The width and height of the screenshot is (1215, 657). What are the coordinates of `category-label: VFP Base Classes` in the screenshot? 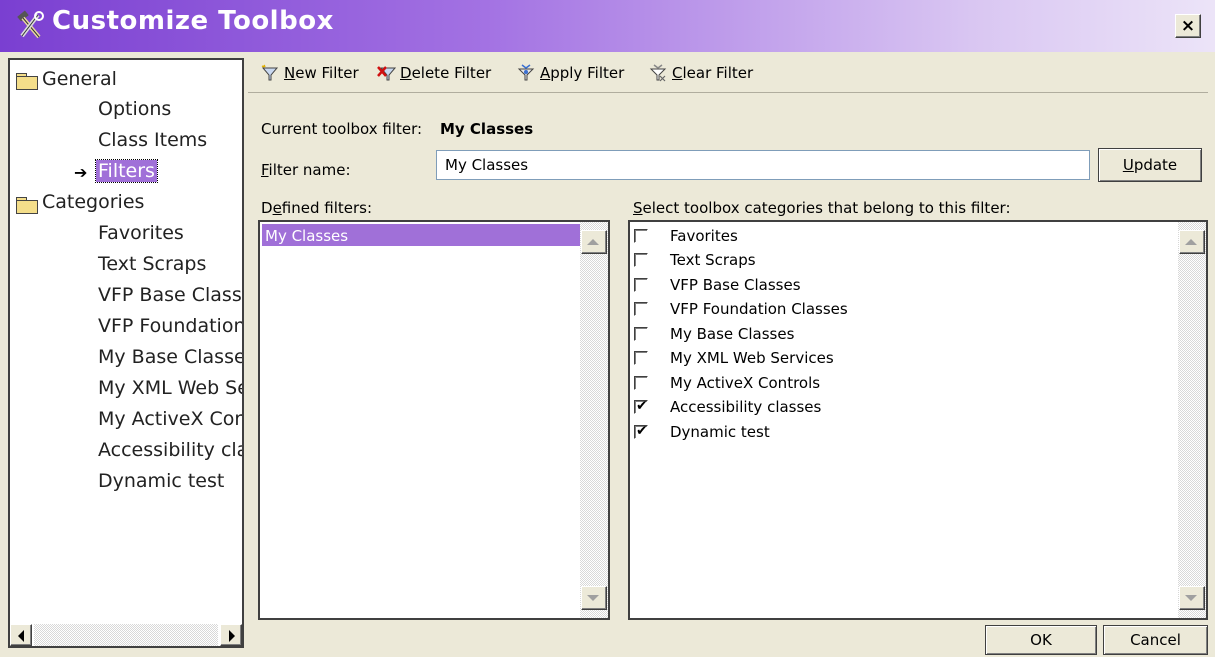 It's located at (735, 285).